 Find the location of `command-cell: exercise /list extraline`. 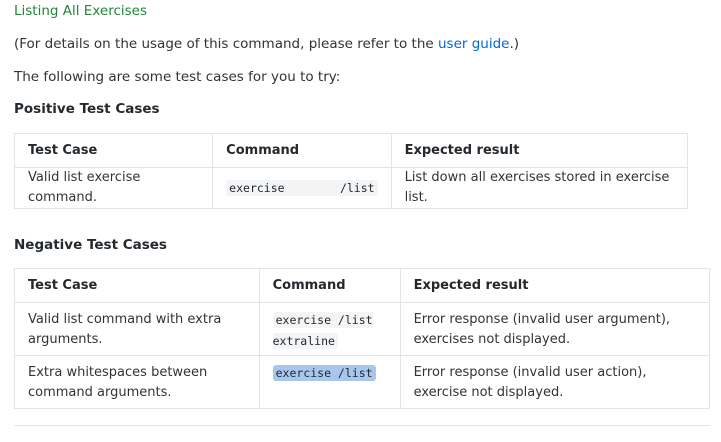

command-cell: exercise /list extraline is located at coordinates (329, 329).